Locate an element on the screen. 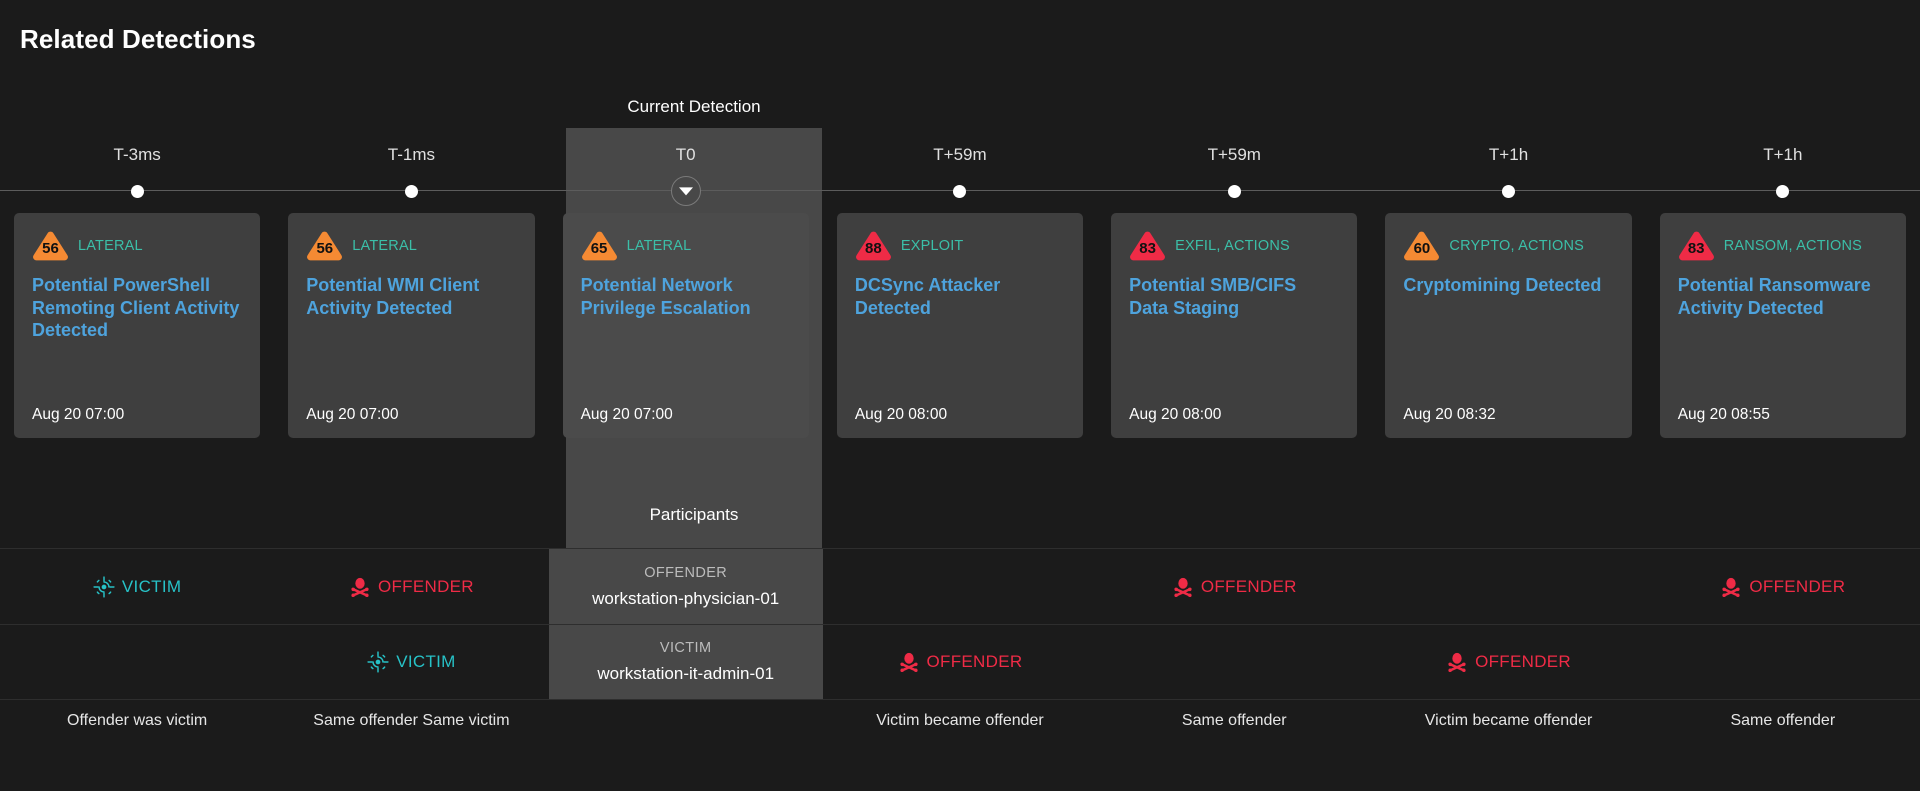  timeline-label: T+59m is located at coordinates (1234, 154).